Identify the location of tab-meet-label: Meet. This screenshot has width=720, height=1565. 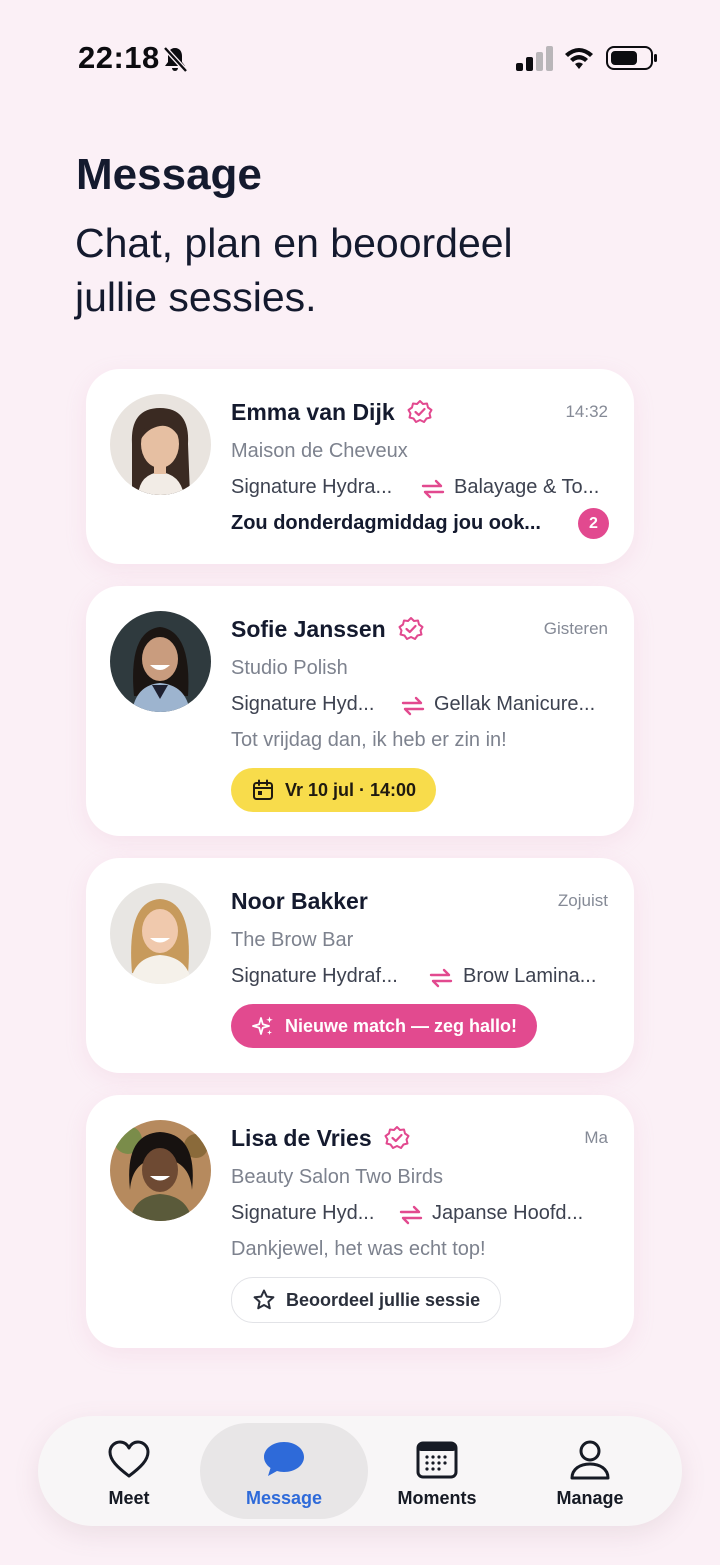
(129, 1498).